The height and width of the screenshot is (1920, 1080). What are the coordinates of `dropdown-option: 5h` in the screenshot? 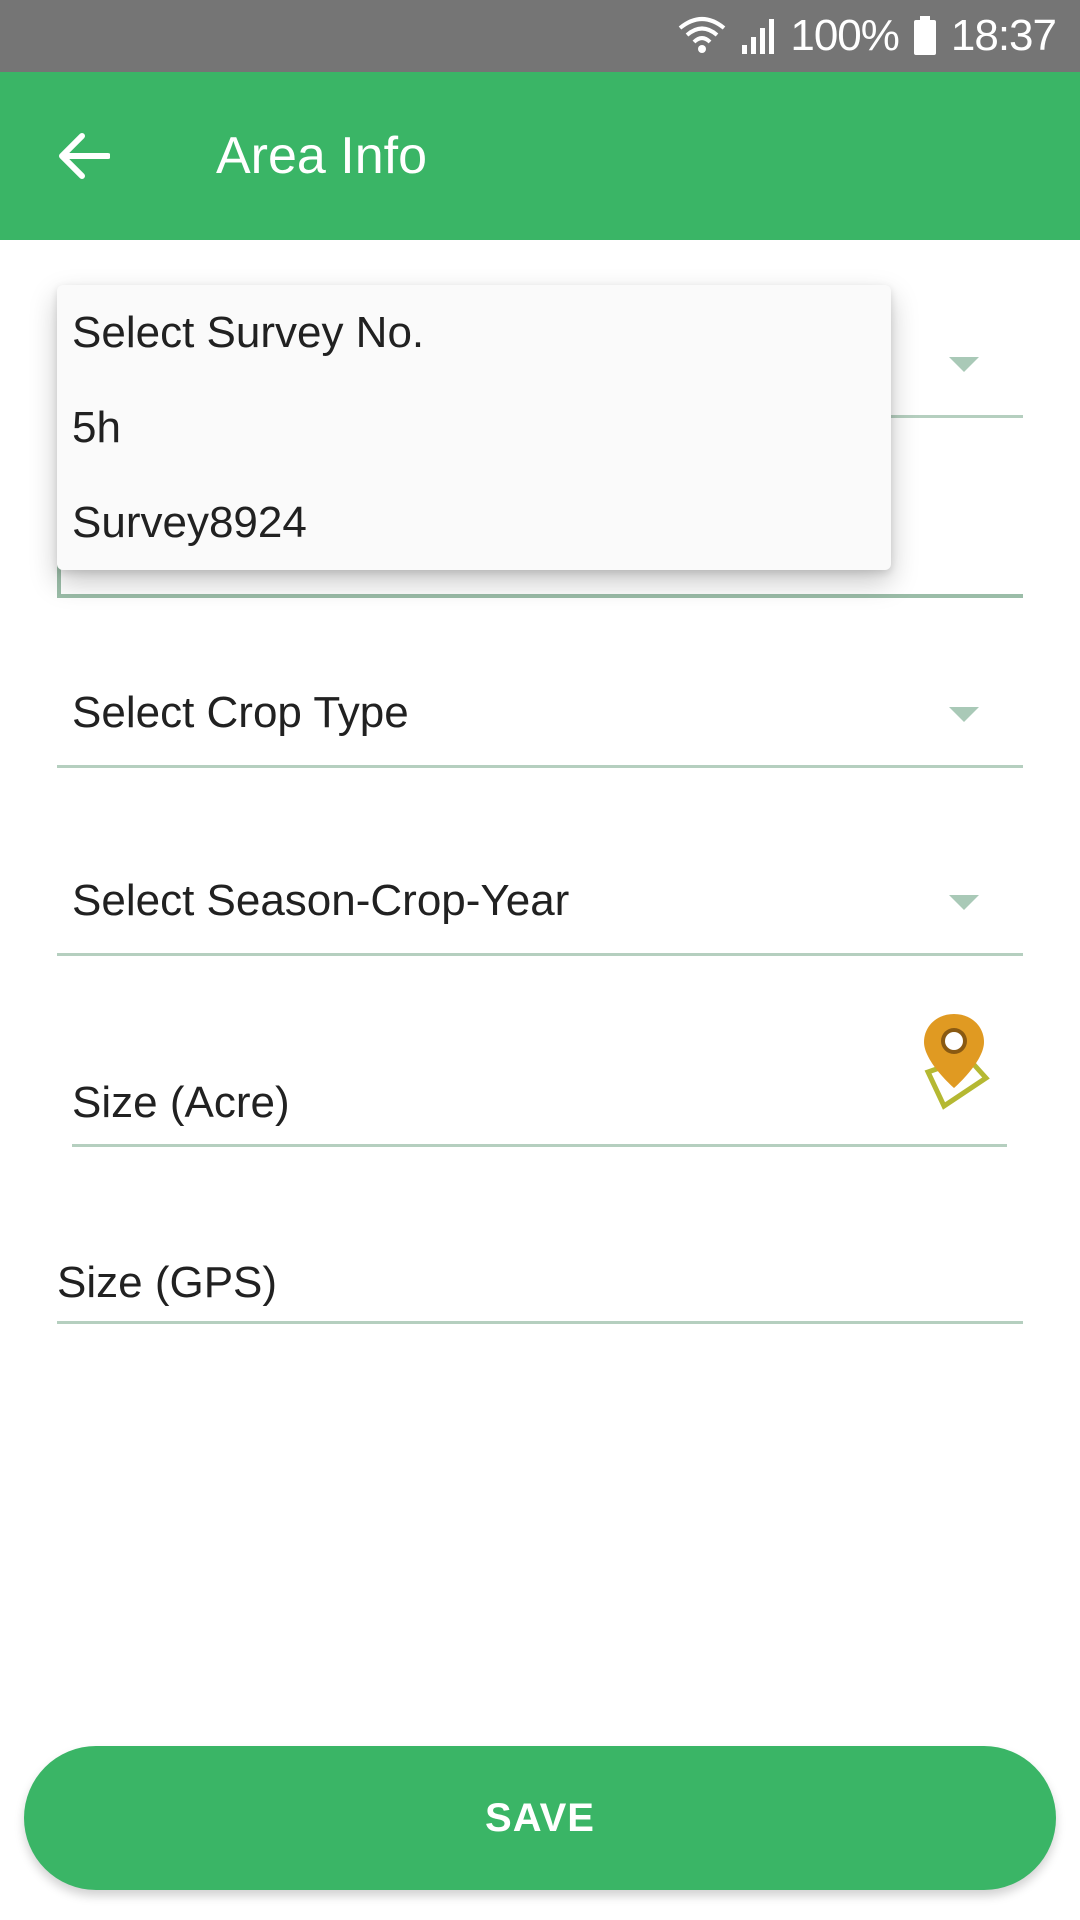 It's located at (474, 427).